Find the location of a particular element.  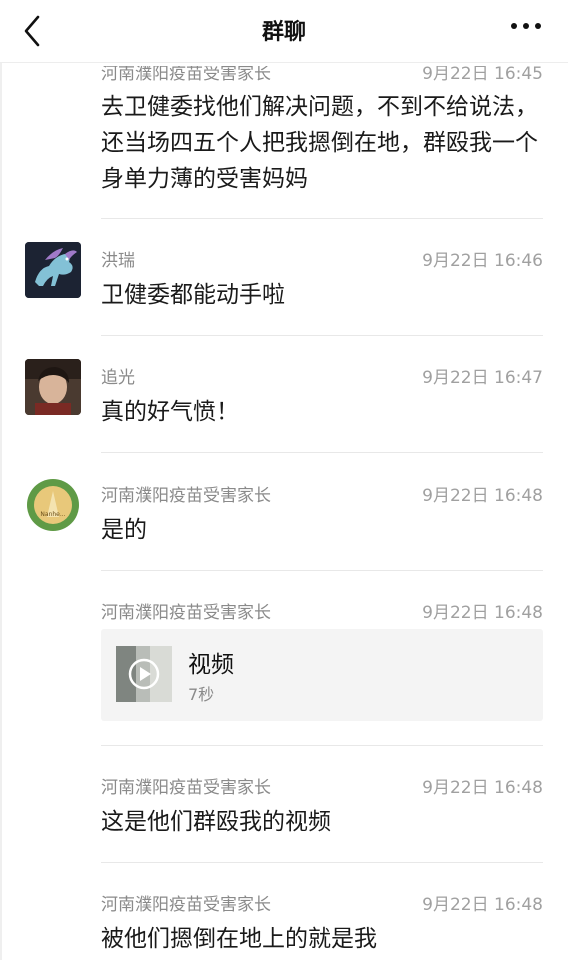

creature-avatar-icon is located at coordinates (53, 270).